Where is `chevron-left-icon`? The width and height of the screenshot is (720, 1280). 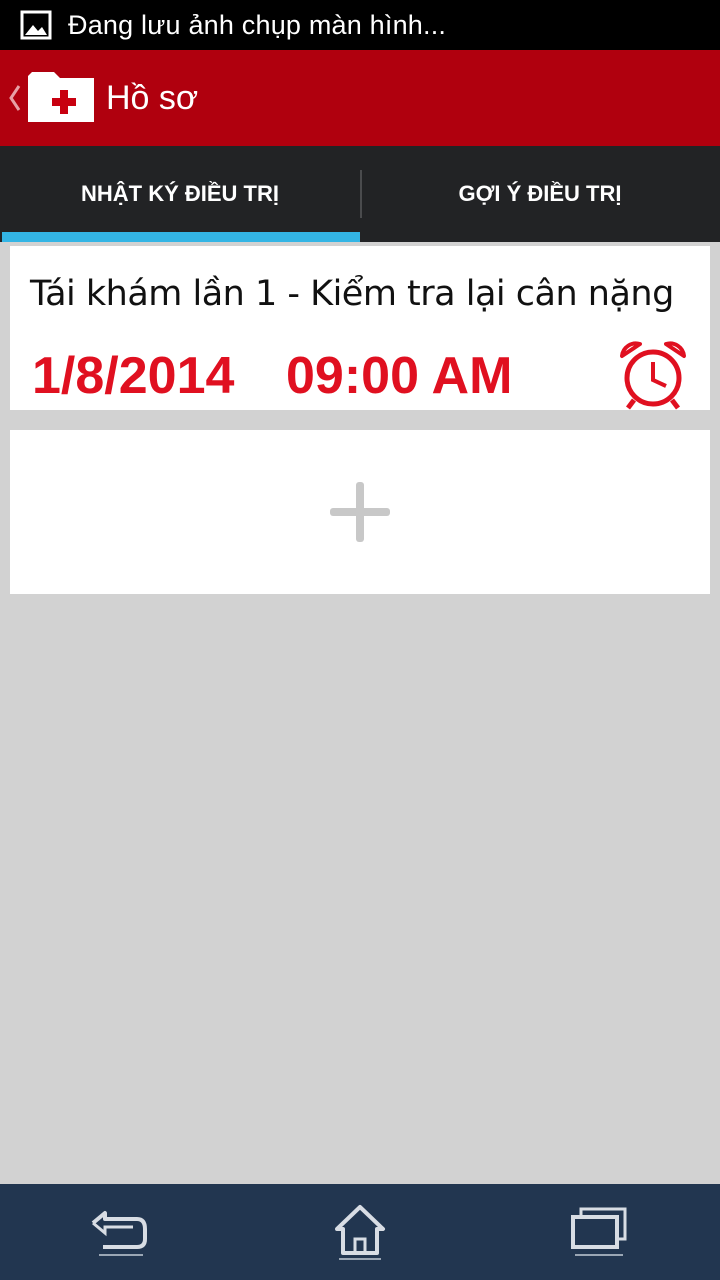
chevron-left-icon is located at coordinates (15, 98).